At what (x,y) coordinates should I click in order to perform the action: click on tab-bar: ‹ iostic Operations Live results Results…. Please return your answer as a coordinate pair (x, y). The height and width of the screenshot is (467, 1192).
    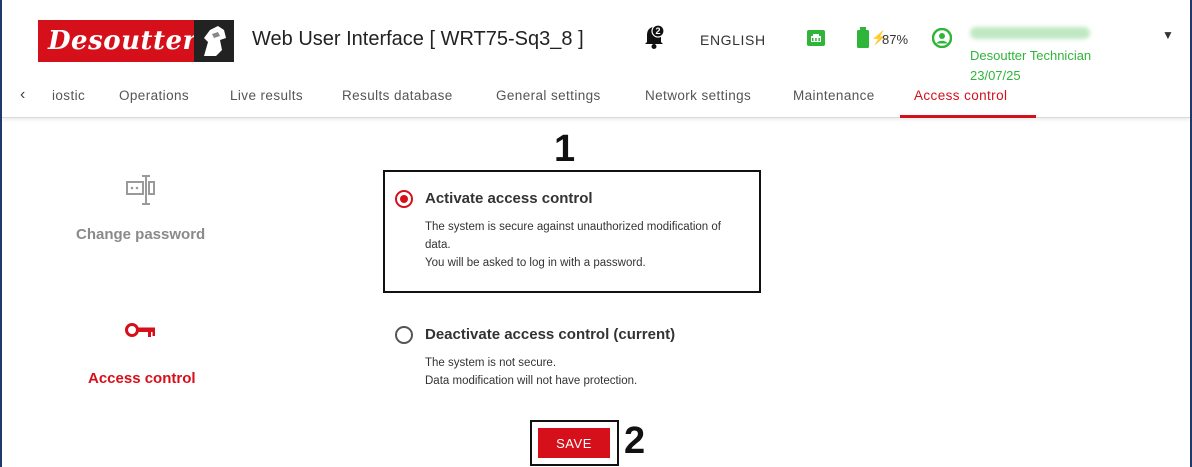
    Looking at the image, I should click on (596, 101).